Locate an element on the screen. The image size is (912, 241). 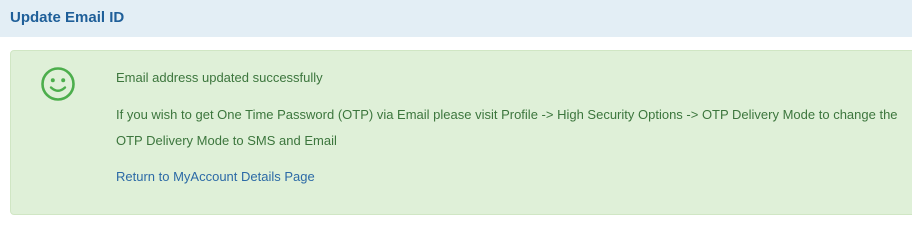
return-to-account-link: Return to MyAccount Details Page is located at coordinates (215, 177).